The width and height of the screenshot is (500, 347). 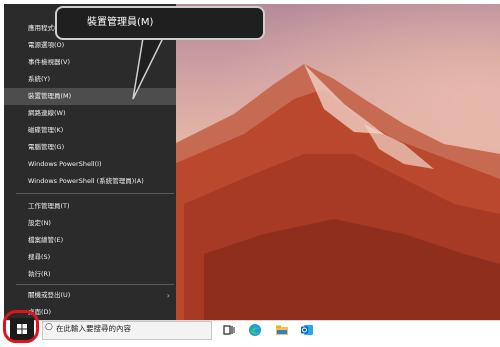 I want to click on search-icon: ○, so click(x=49, y=327).